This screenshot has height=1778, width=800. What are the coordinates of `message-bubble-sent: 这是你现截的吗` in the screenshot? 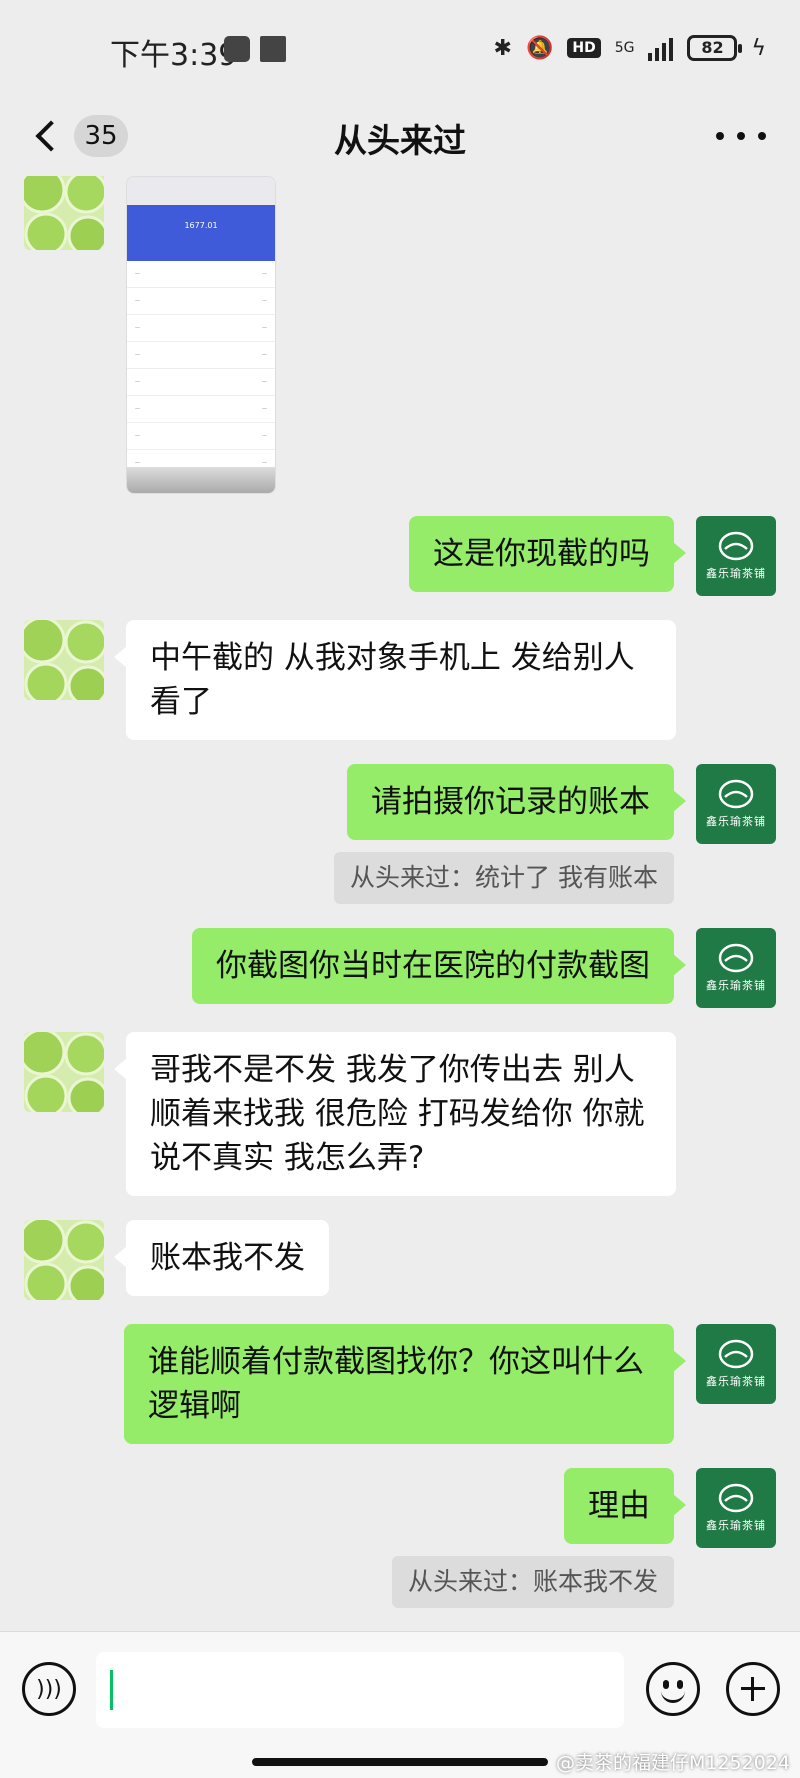 It's located at (547, 554).